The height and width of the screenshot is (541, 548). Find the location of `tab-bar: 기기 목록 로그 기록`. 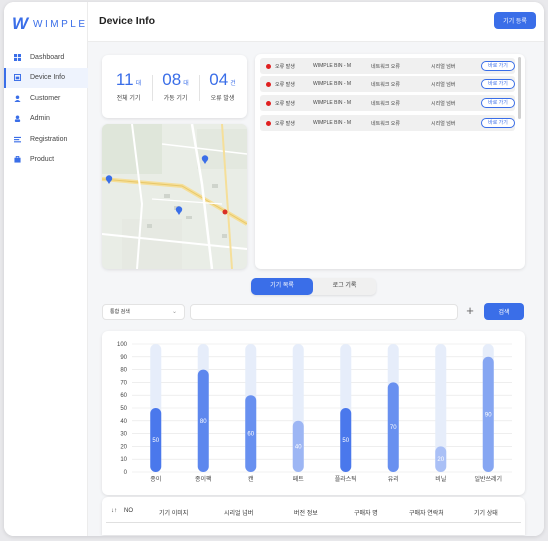

tab-bar: 기기 목록 로그 기록 is located at coordinates (313, 286).